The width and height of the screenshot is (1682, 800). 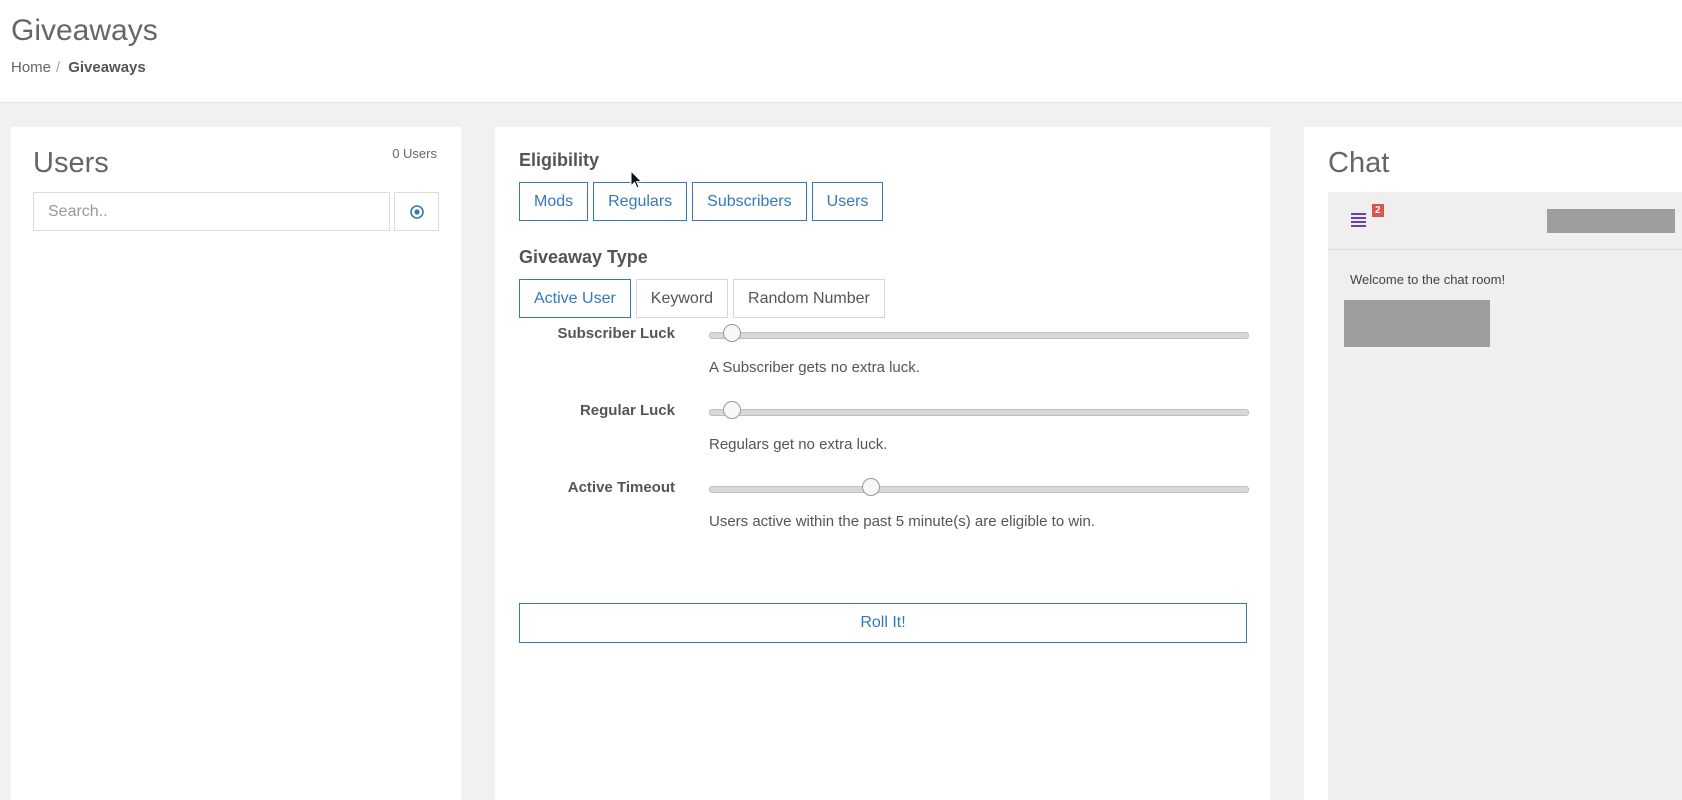 I want to click on chat-welcome-message: Welcome to the chat room!, so click(x=1428, y=279).